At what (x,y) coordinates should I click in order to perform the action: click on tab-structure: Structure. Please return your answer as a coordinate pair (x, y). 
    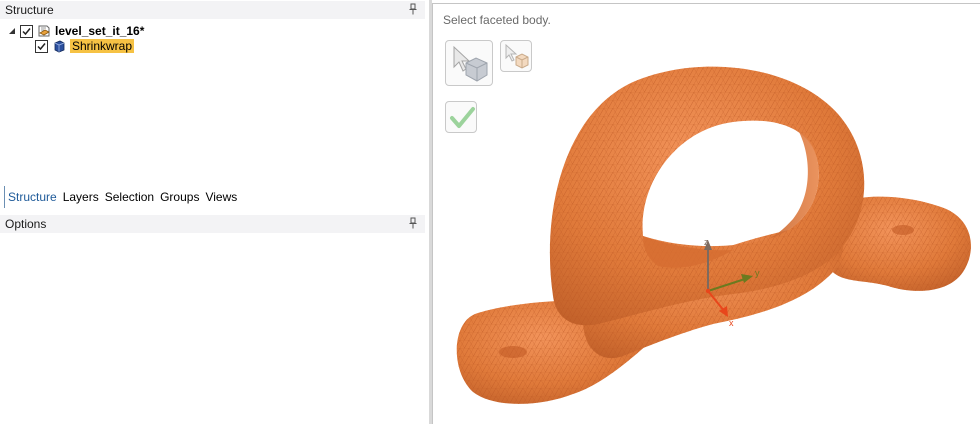
    Looking at the image, I should click on (32, 197).